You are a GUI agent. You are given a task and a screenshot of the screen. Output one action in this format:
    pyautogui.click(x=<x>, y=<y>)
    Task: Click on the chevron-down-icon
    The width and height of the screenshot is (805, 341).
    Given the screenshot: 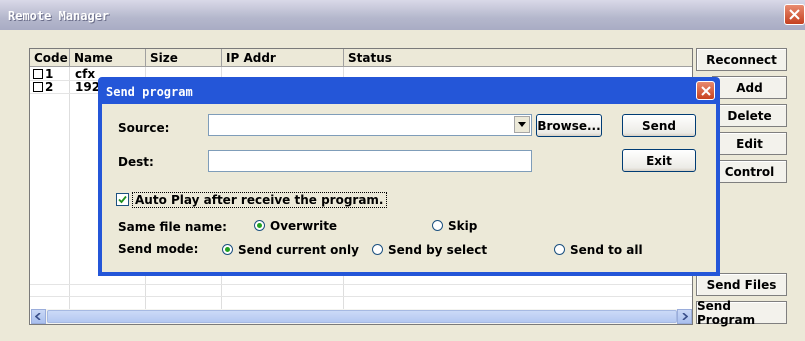 What is the action you would take?
    pyautogui.click(x=522, y=124)
    